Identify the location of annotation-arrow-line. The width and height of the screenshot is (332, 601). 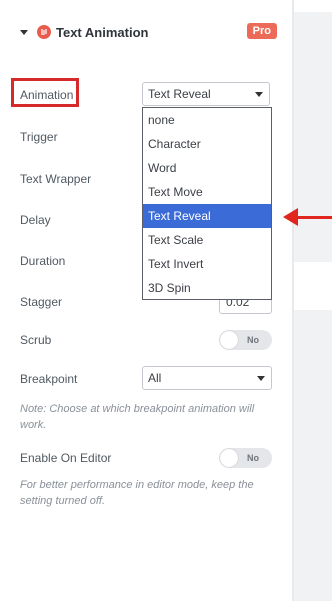
(314, 217).